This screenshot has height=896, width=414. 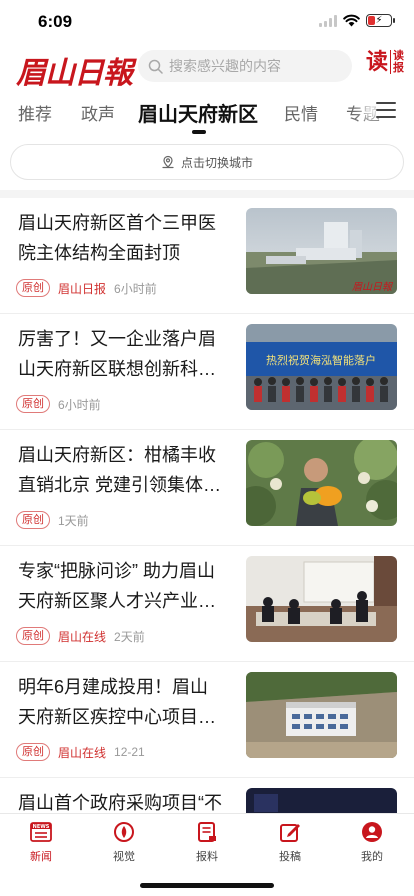 I want to click on battery-icon: ⚡, so click(x=380, y=20).